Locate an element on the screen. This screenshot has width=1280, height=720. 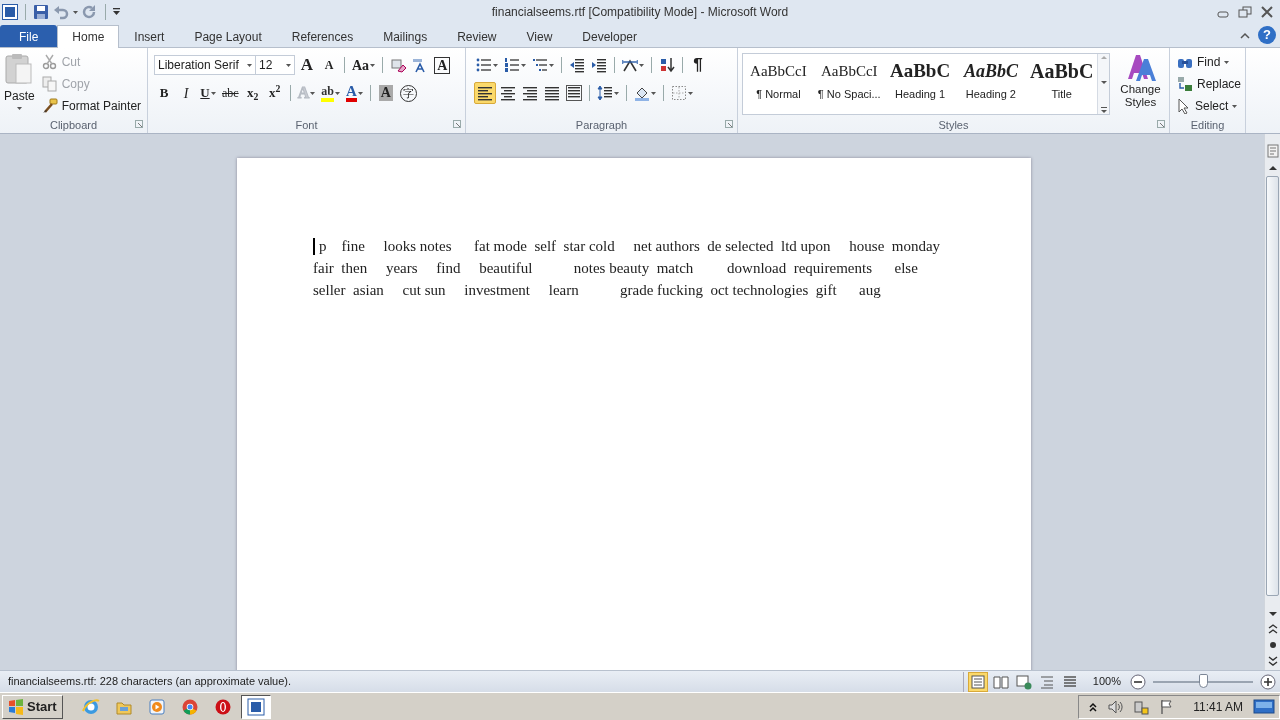
opera-icon is located at coordinates (222, 706).